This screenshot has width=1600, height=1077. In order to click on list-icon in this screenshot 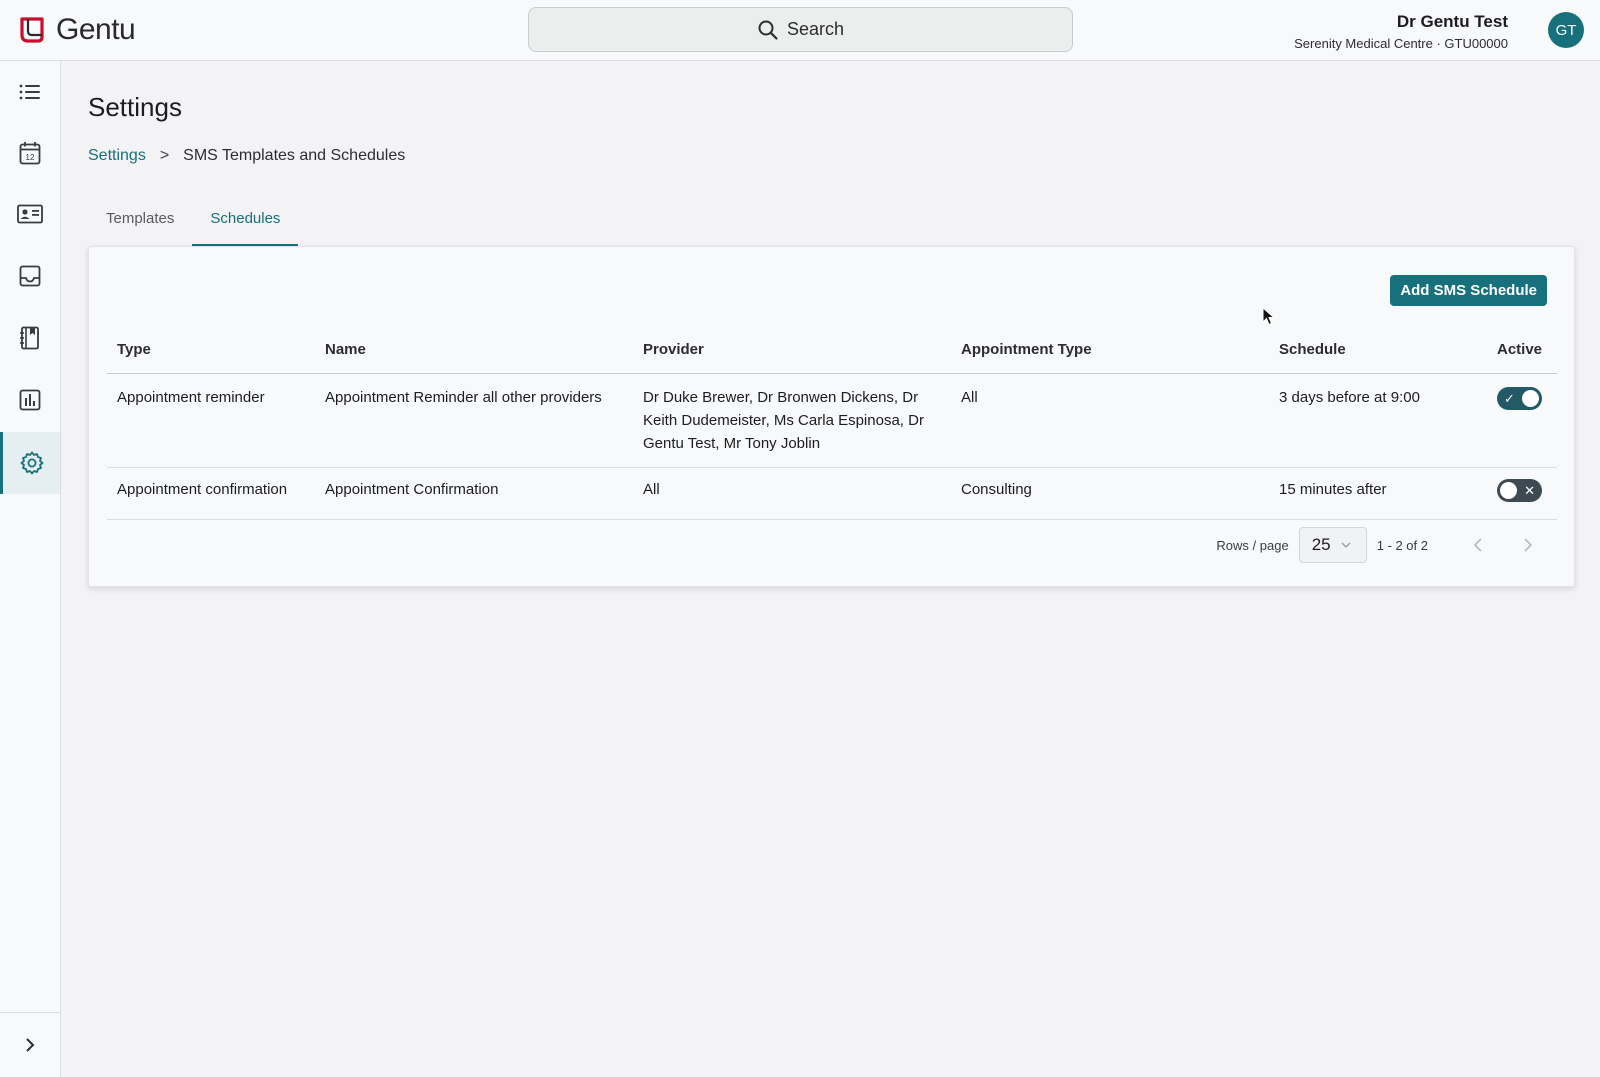, I will do `click(29, 92)`.